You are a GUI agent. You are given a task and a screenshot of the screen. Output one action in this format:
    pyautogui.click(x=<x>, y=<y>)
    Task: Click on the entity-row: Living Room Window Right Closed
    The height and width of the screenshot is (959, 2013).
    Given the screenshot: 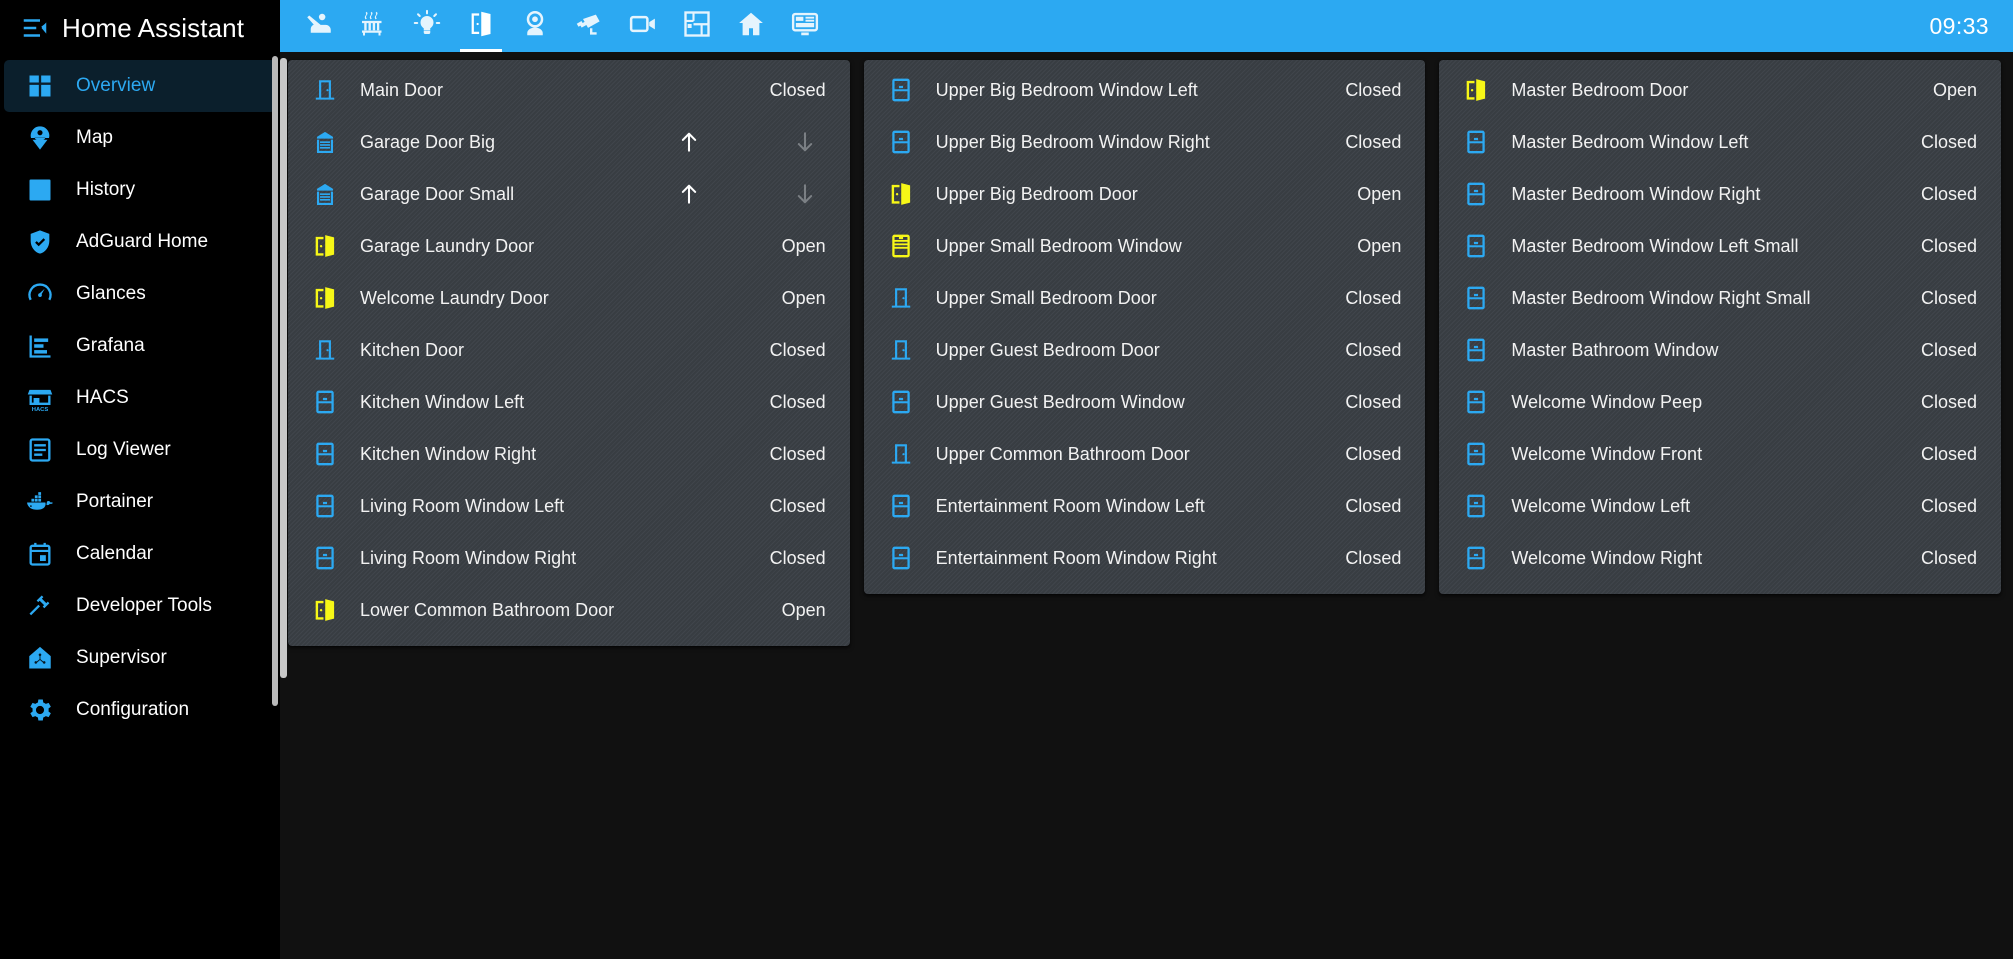 What is the action you would take?
    pyautogui.click(x=569, y=558)
    